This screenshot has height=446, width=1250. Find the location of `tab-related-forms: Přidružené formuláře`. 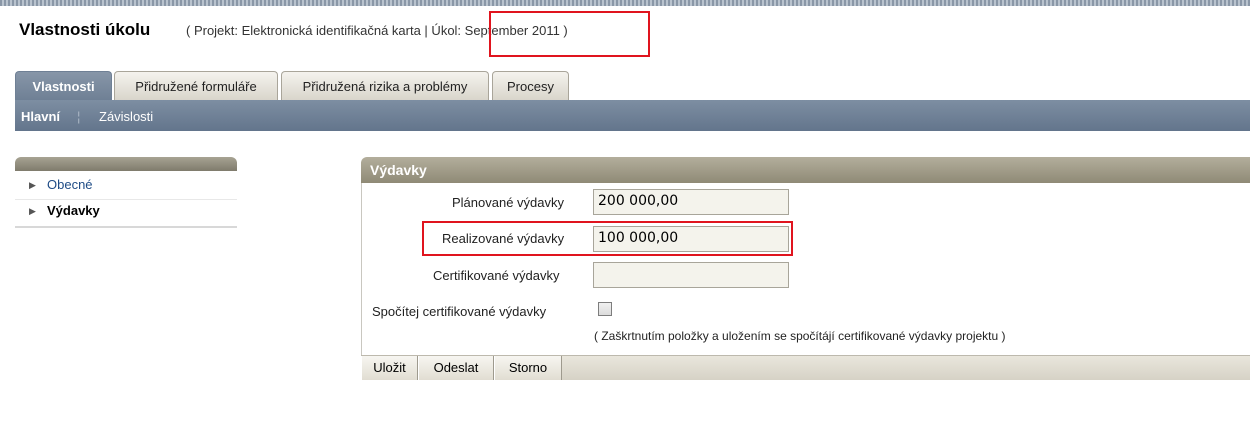

tab-related-forms: Přidružené formuláře is located at coordinates (196, 85).